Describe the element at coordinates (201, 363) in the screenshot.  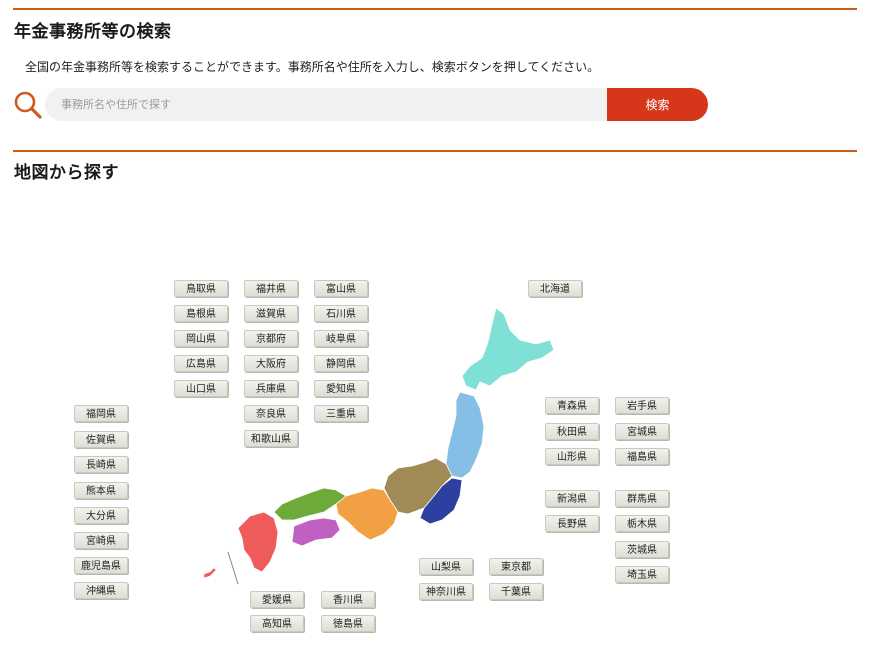
I see `pref-button-hiroshima: 広島県` at that location.